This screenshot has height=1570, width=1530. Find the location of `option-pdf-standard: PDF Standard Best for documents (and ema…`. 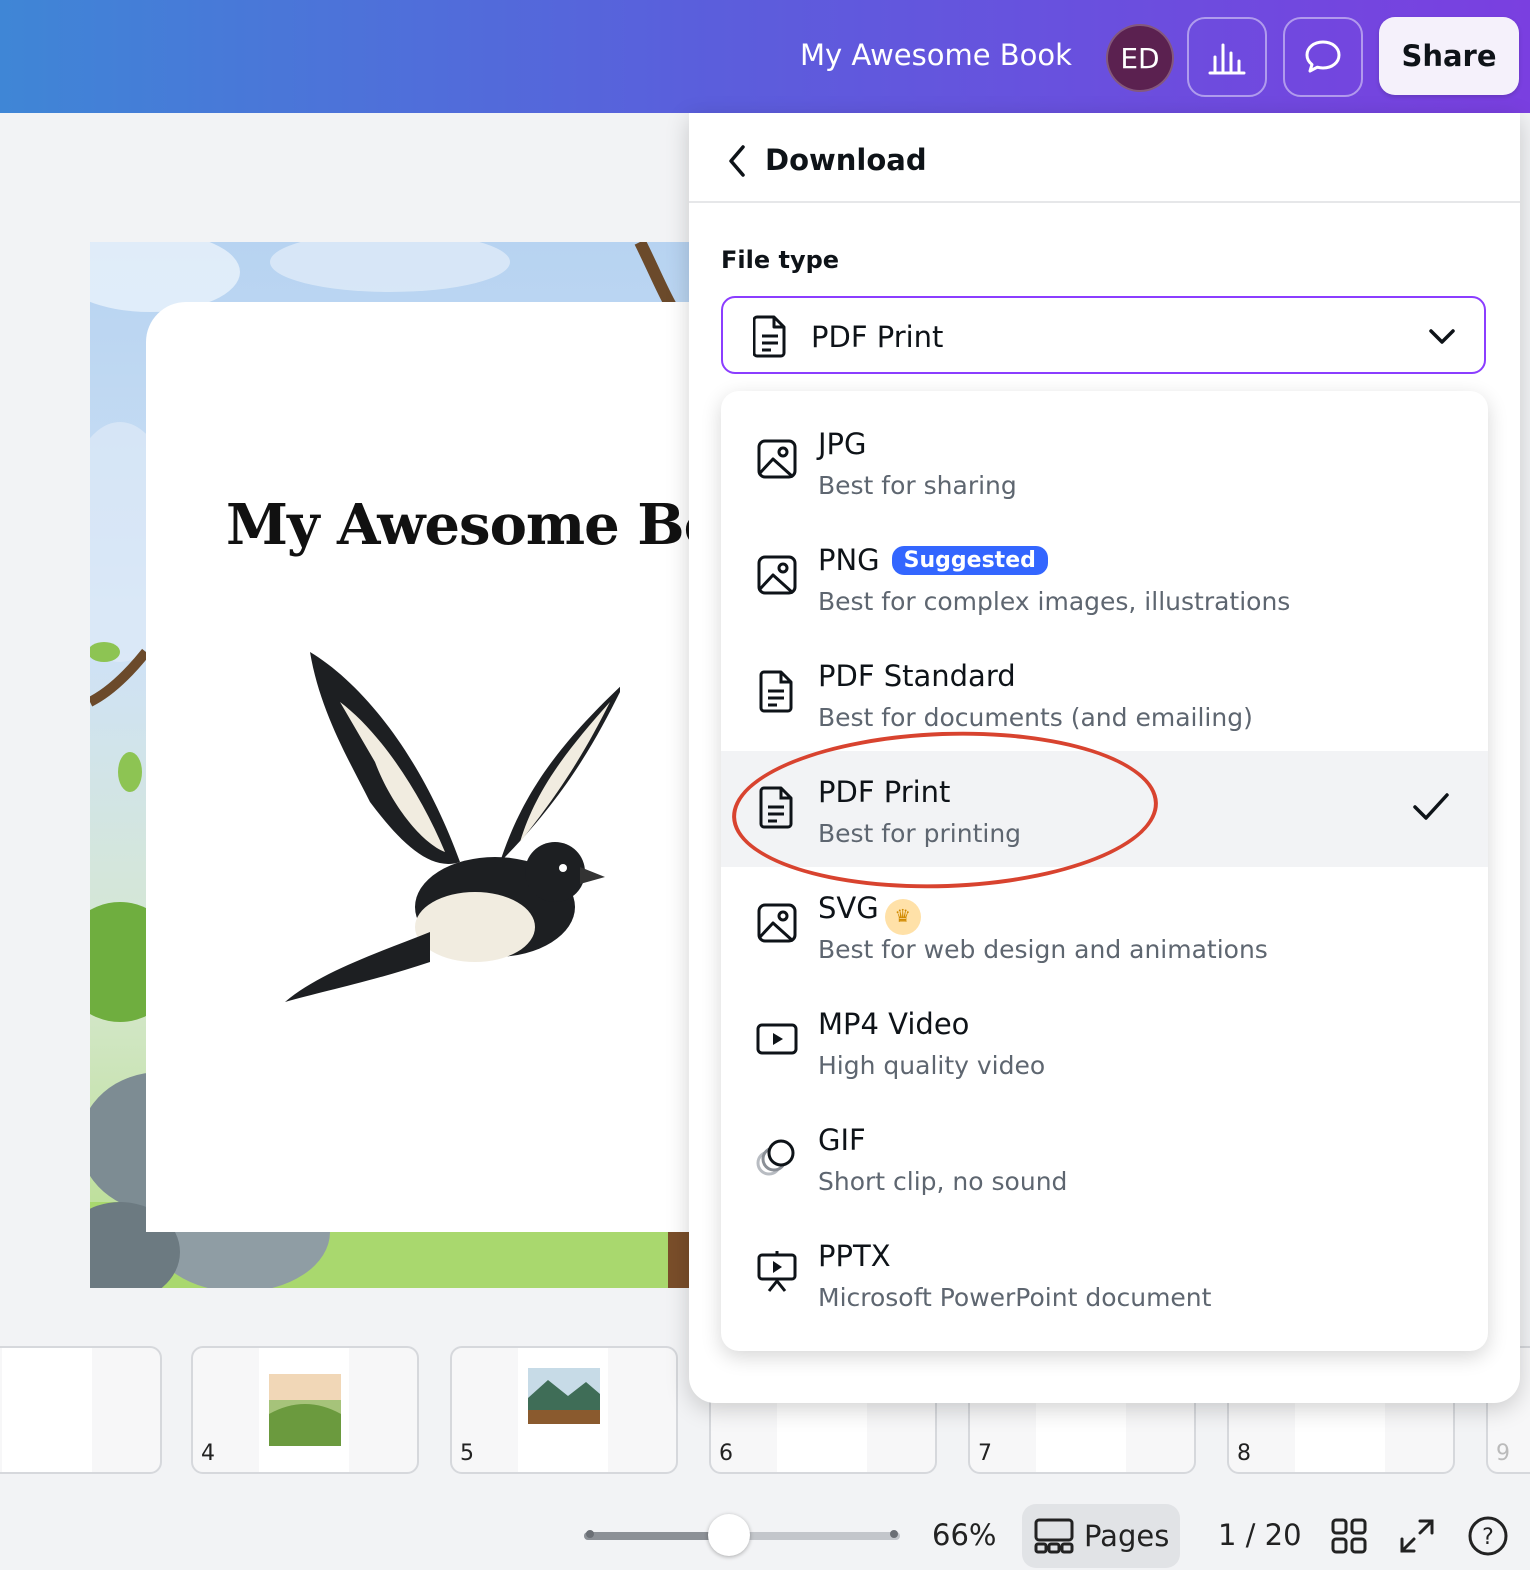

option-pdf-standard: PDF Standard Best for documents (and ema… is located at coordinates (1104, 693).